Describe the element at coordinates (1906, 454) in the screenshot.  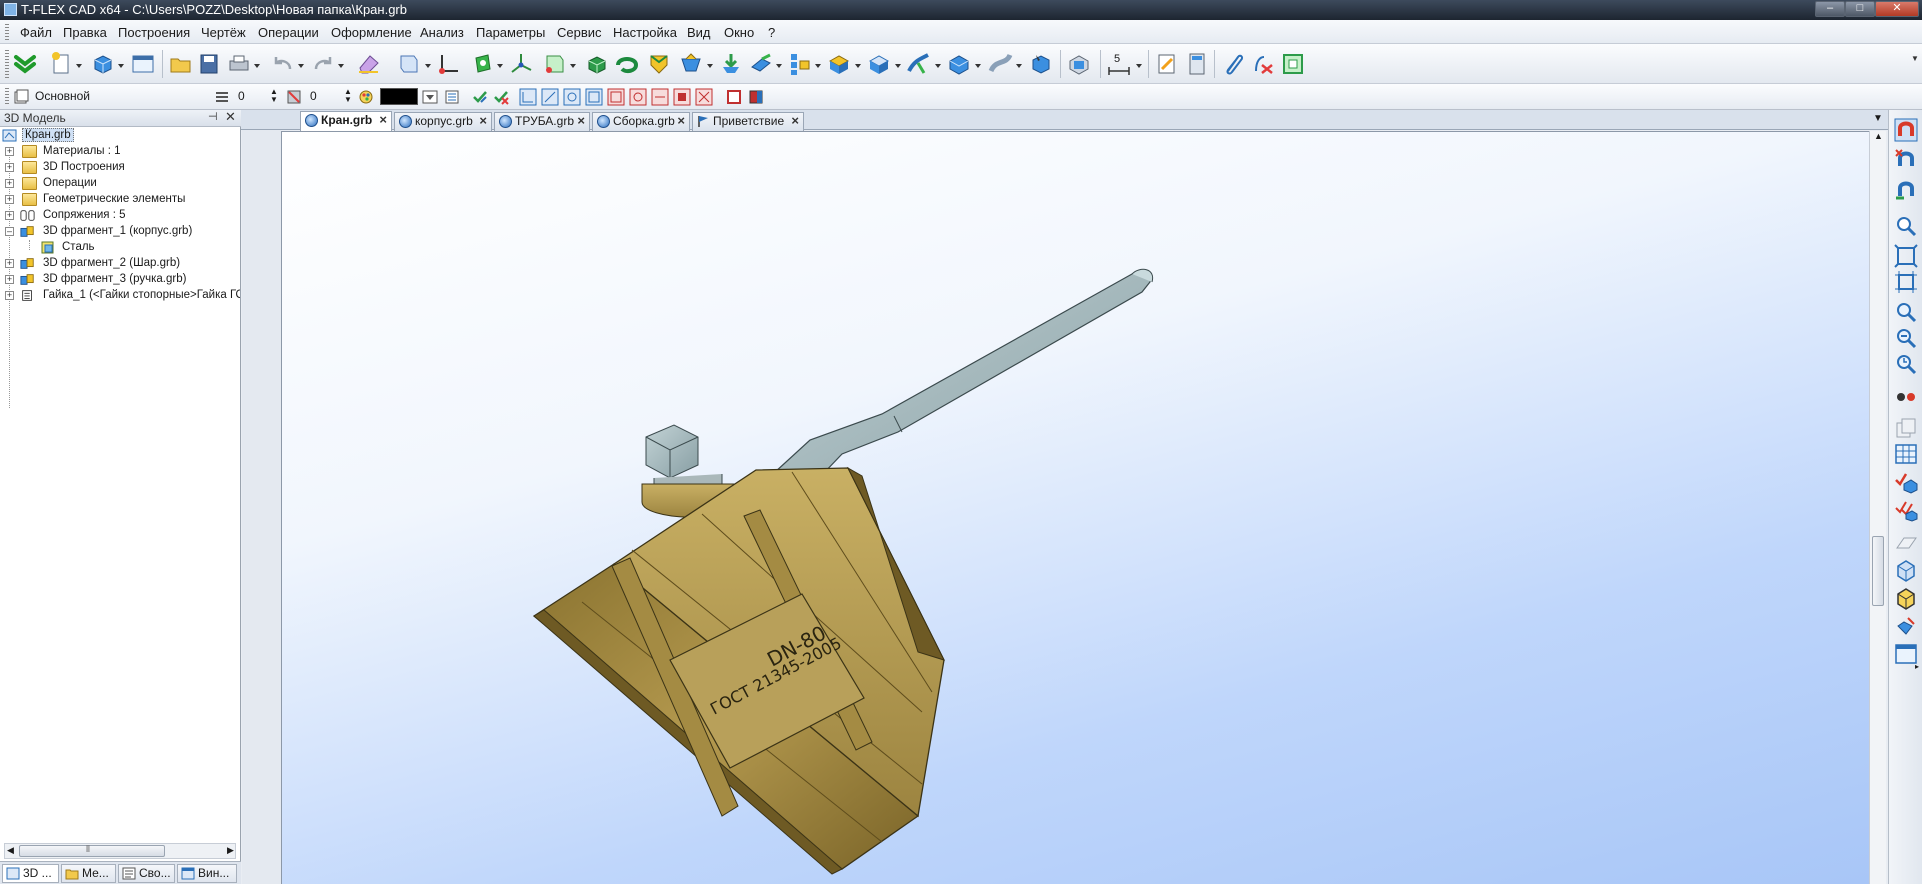
I see `grid-icon` at that location.